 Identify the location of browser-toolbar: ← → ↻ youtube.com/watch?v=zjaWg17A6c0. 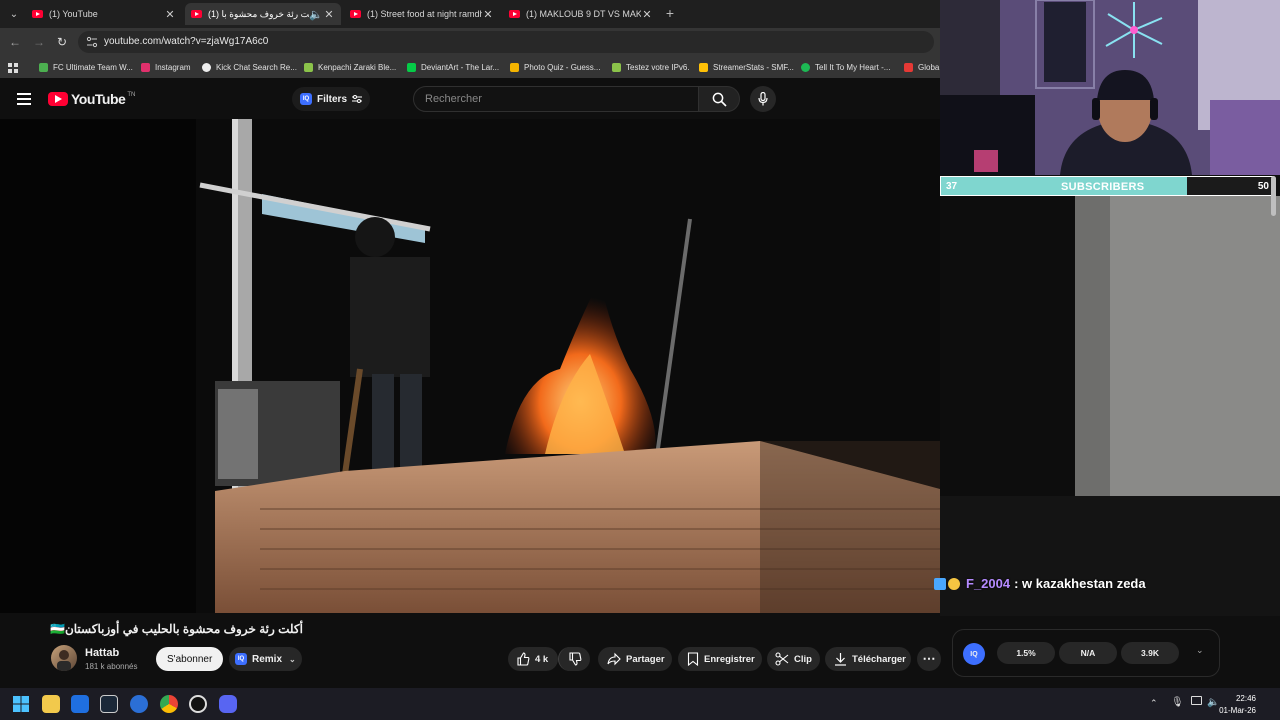
(470, 42).